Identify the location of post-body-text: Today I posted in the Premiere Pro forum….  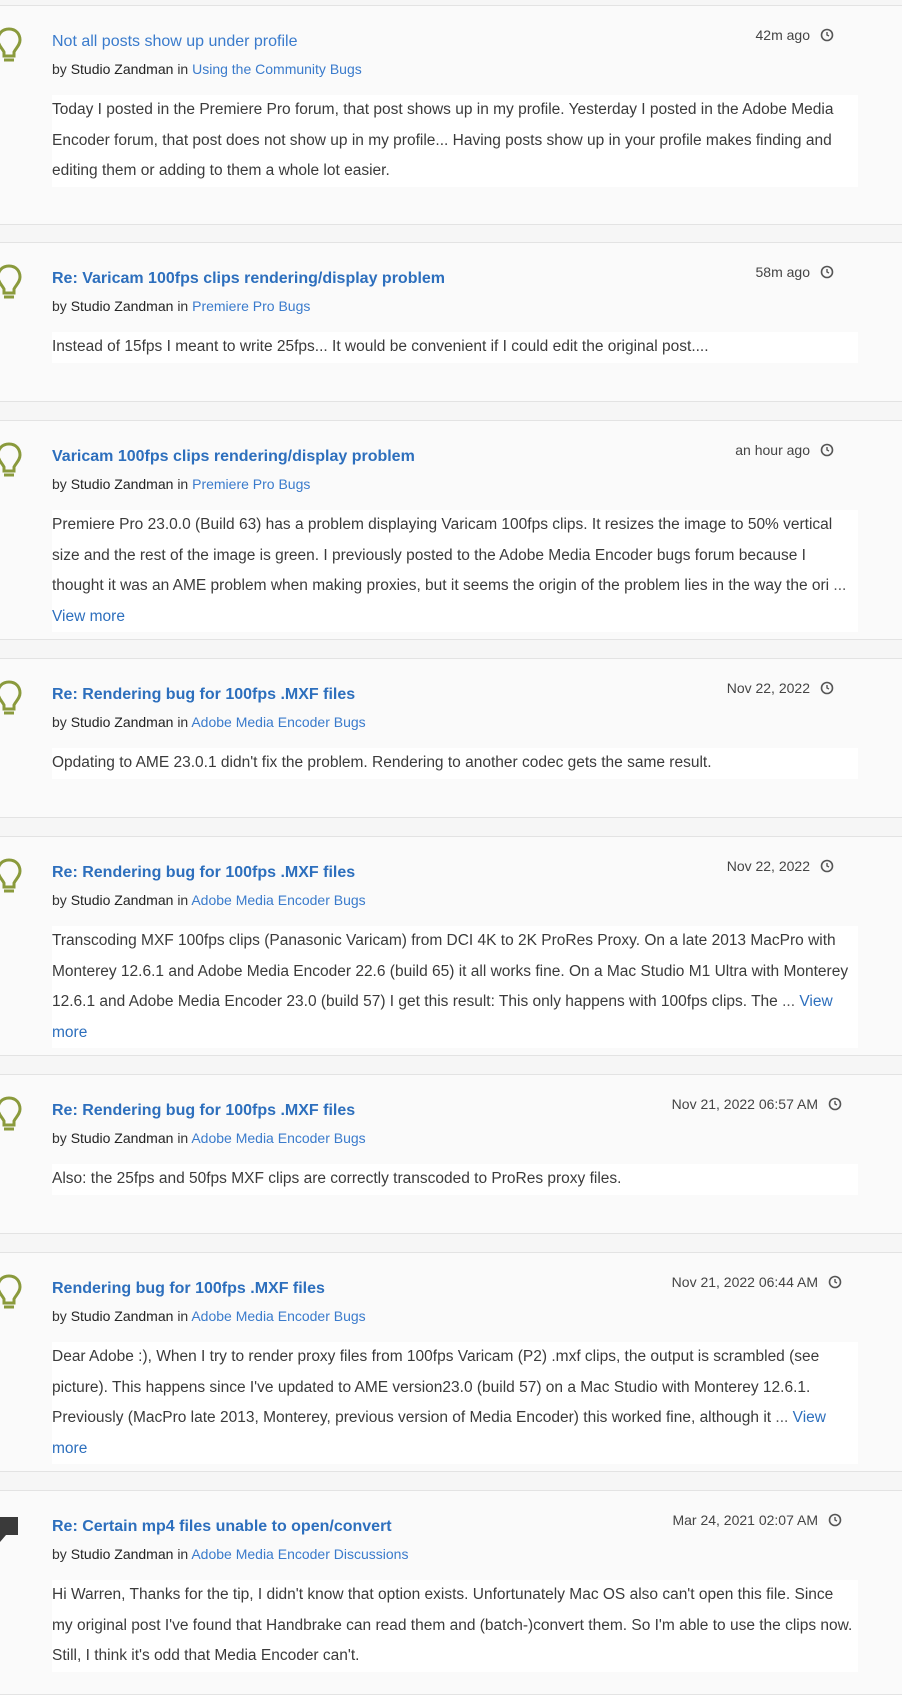
(443, 140).